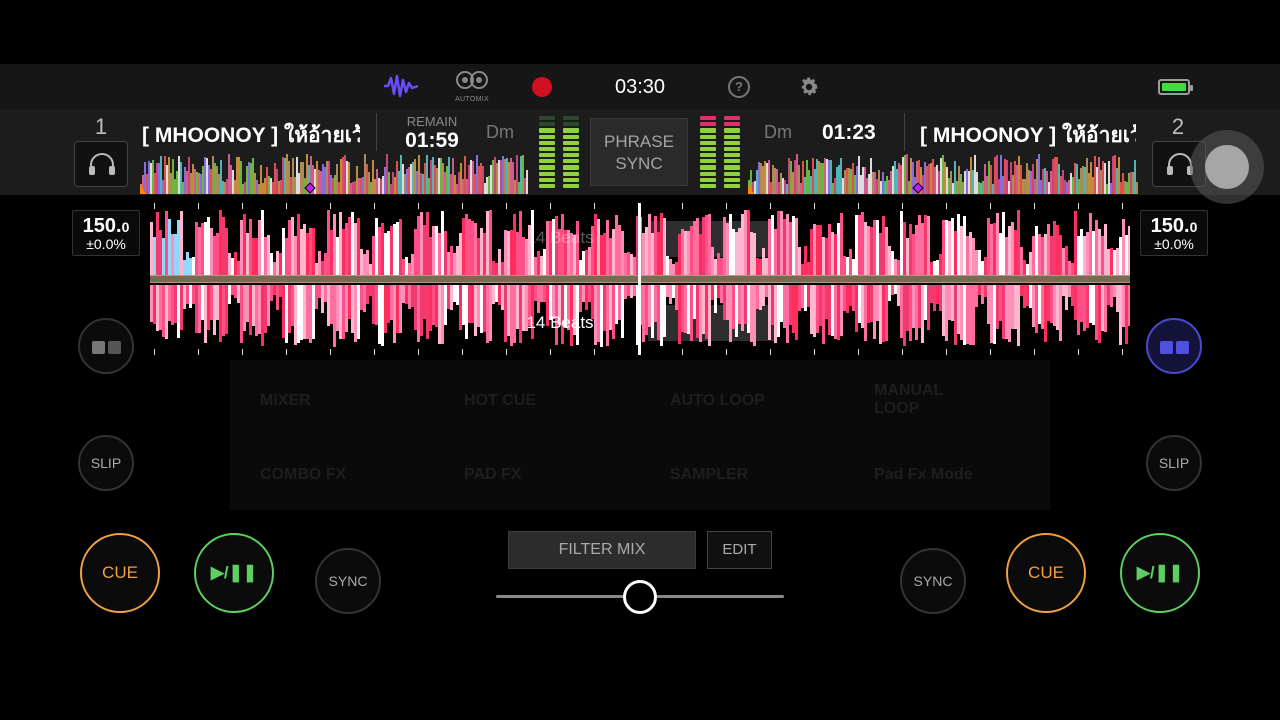 Image resolution: width=1280 pixels, height=720 pixels. What do you see at coordinates (472, 99) in the screenshot?
I see `automix-label: AUTOMIX` at bounding box center [472, 99].